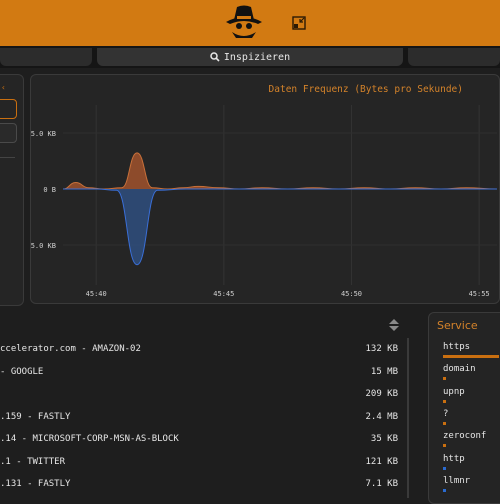 The height and width of the screenshot is (504, 500). What do you see at coordinates (7, 157) in the screenshot?
I see `divider` at bounding box center [7, 157].